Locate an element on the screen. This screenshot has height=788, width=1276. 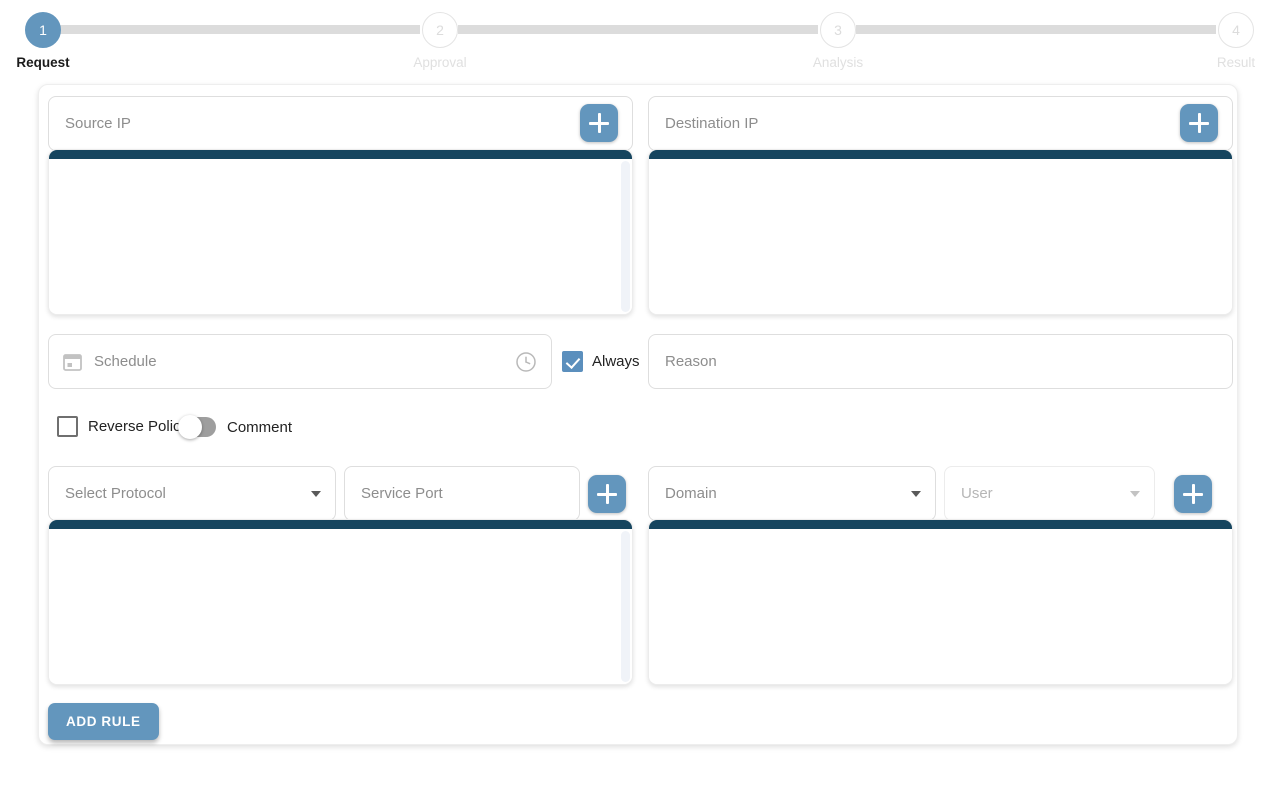
reverse-policy-group: Reverse Policy is located at coordinates (122, 426).